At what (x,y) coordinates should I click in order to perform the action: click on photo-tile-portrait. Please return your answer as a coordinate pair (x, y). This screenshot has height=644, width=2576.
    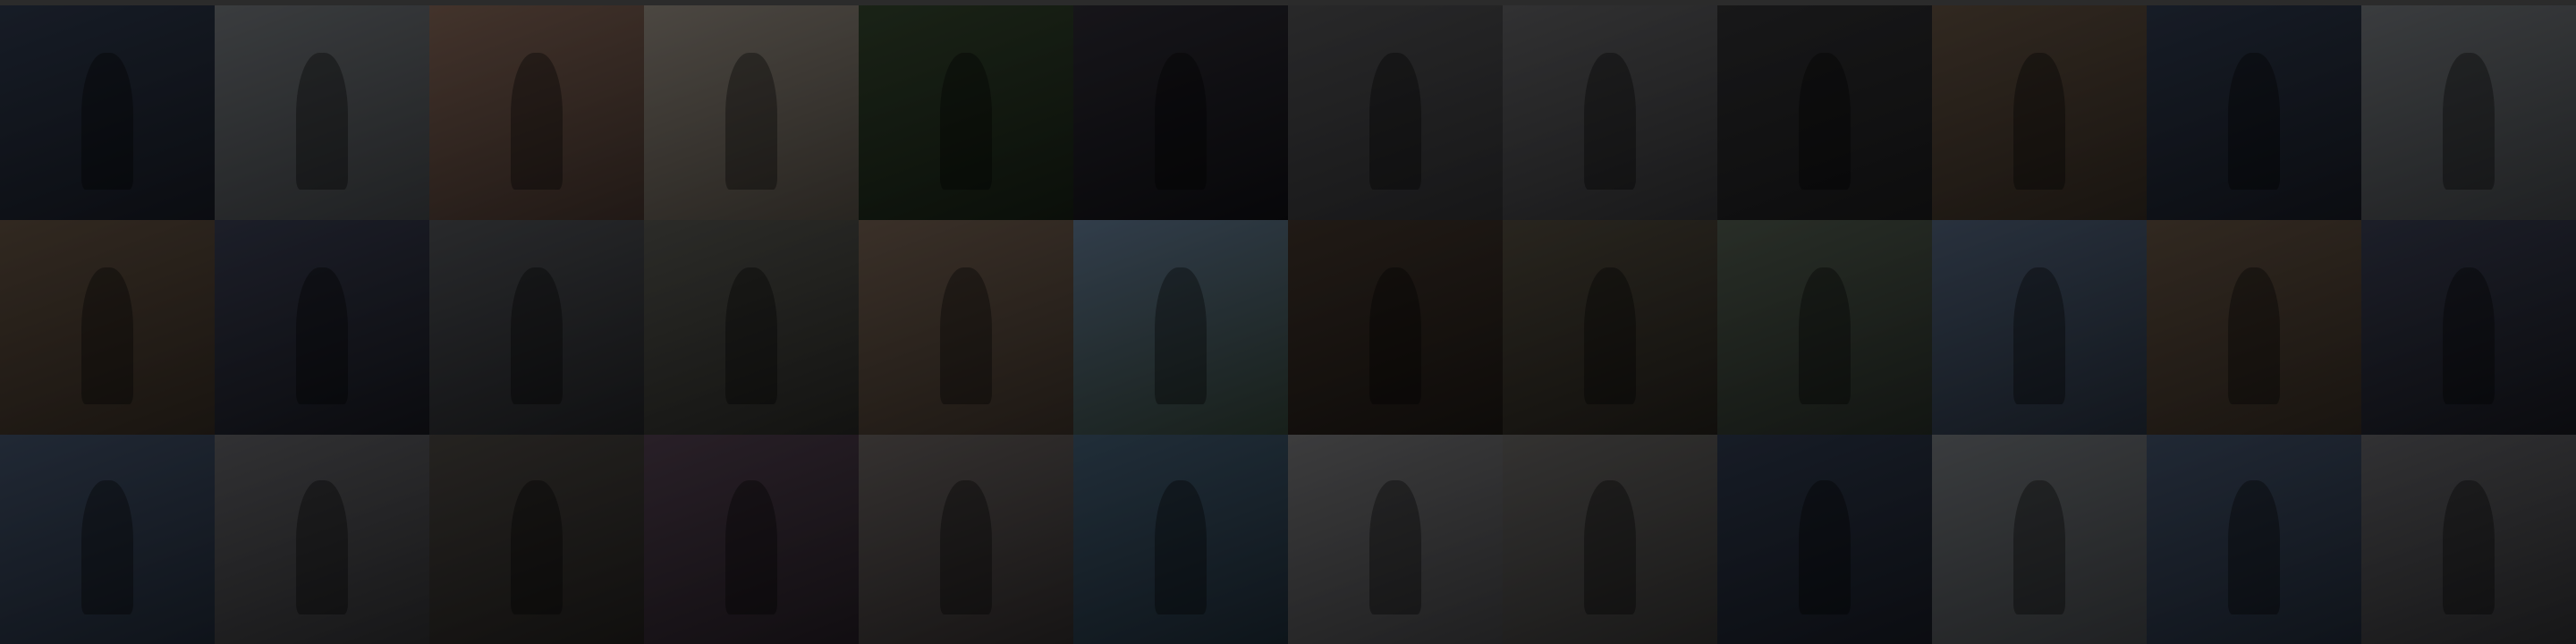
    Looking at the image, I should click on (1395, 112).